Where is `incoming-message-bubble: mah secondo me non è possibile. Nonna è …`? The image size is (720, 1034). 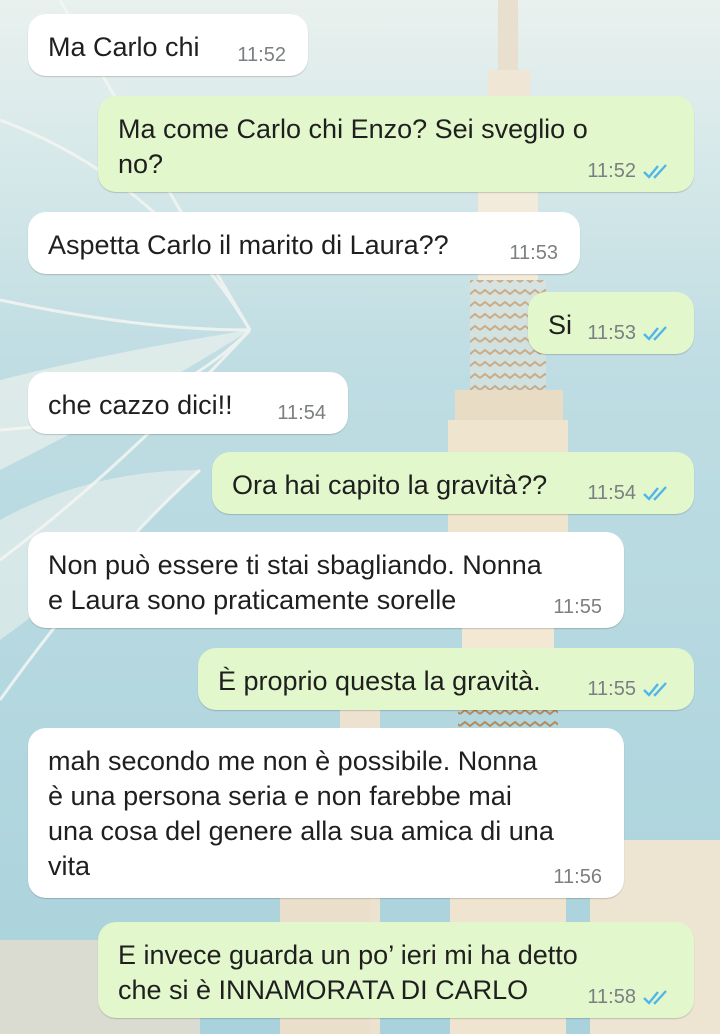
incoming-message-bubble: mah secondo me non è possibile. Nonna è … is located at coordinates (326, 813).